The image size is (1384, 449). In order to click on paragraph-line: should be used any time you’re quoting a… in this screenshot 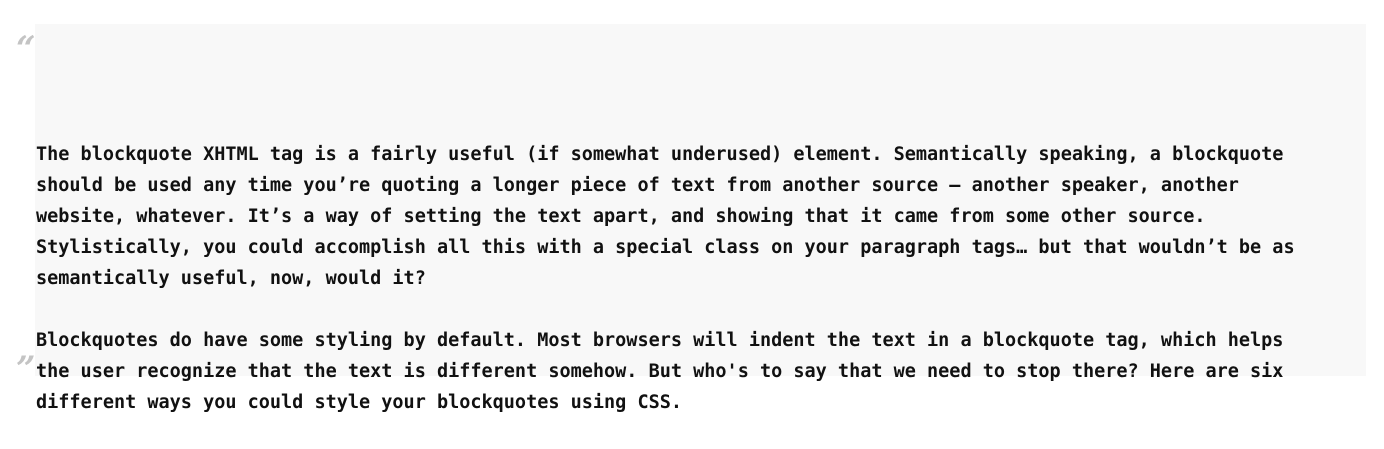, I will do `click(637, 185)`.